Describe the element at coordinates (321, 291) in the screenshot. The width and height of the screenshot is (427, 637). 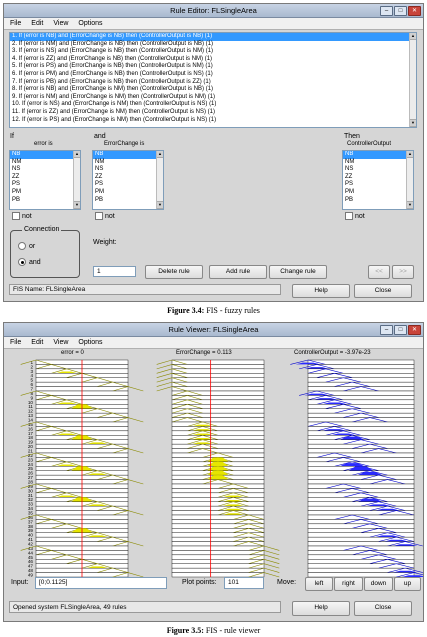
I see `rule-editor-help-button: Help` at that location.